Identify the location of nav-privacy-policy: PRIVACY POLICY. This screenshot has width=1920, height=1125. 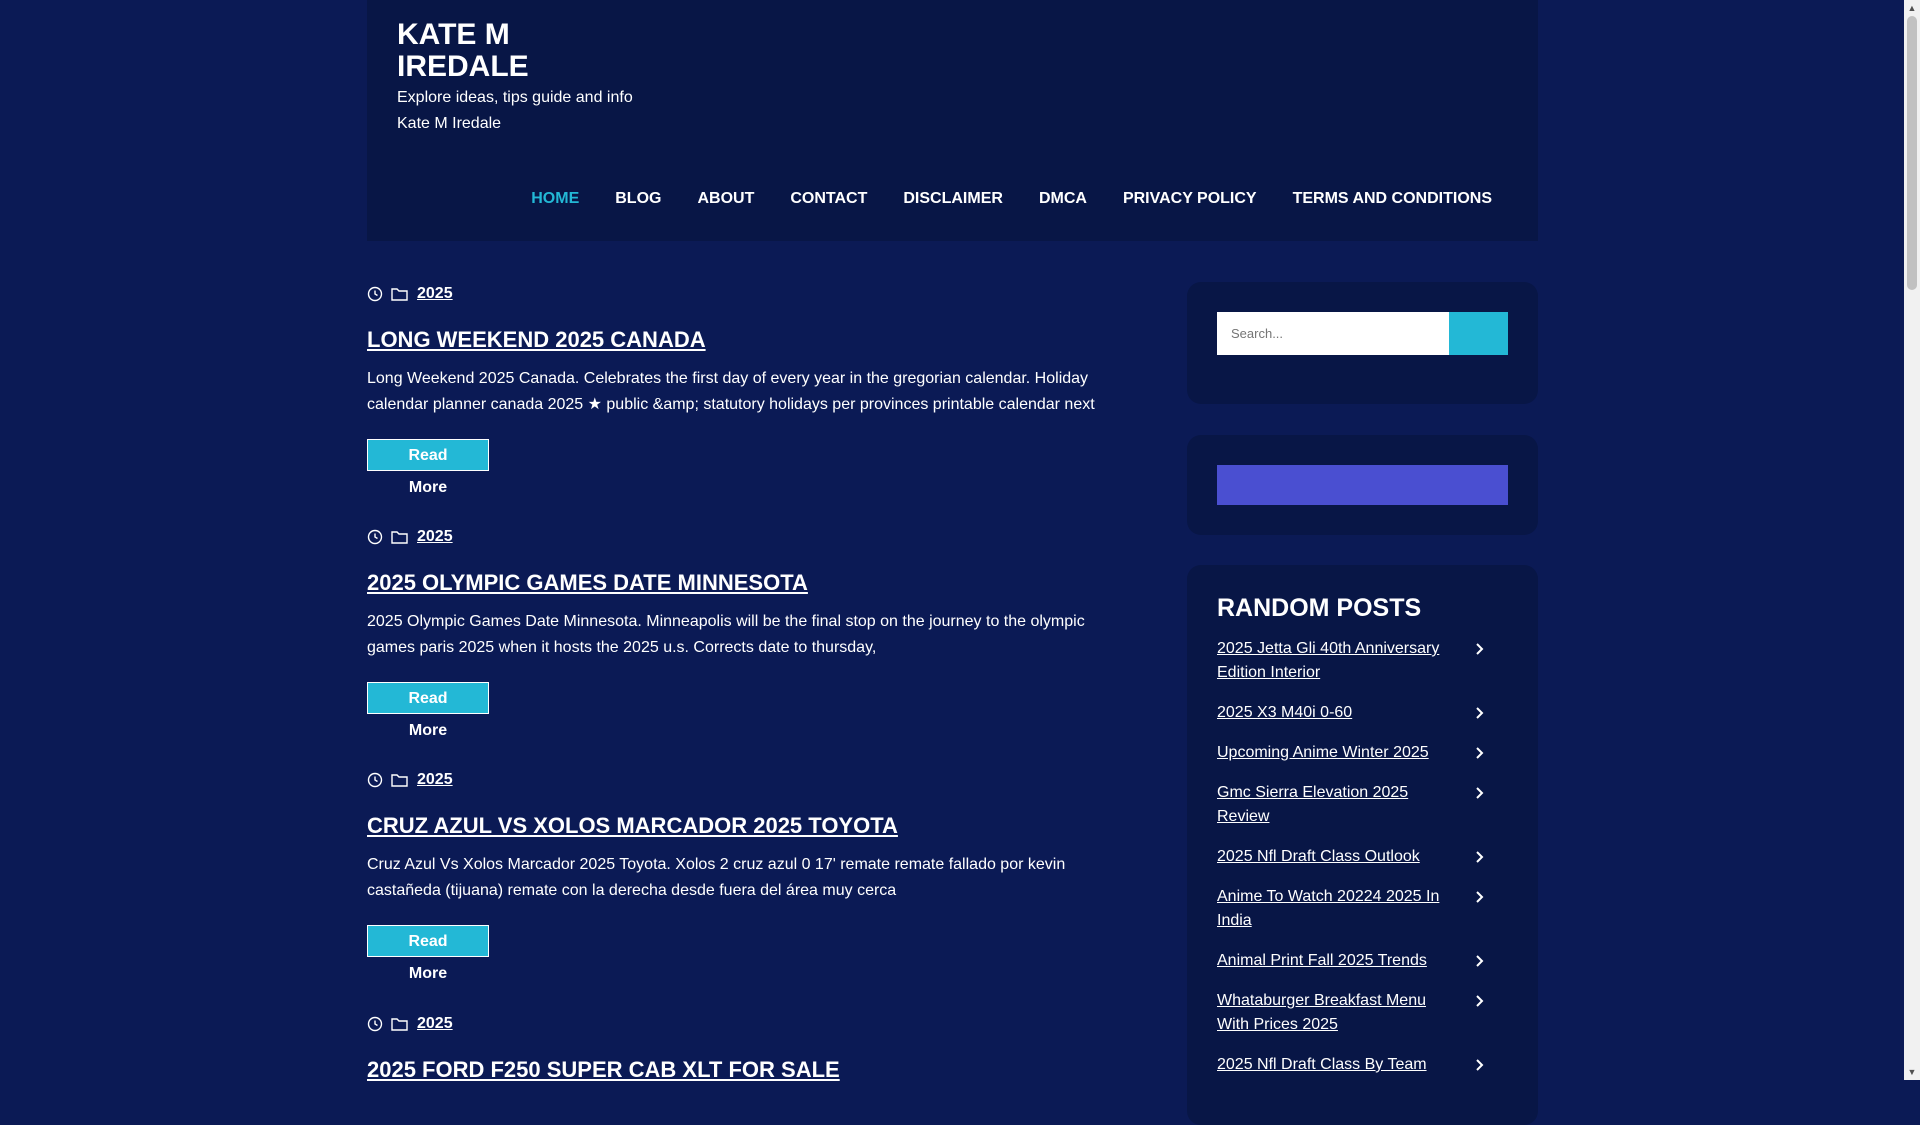
(1190, 199).